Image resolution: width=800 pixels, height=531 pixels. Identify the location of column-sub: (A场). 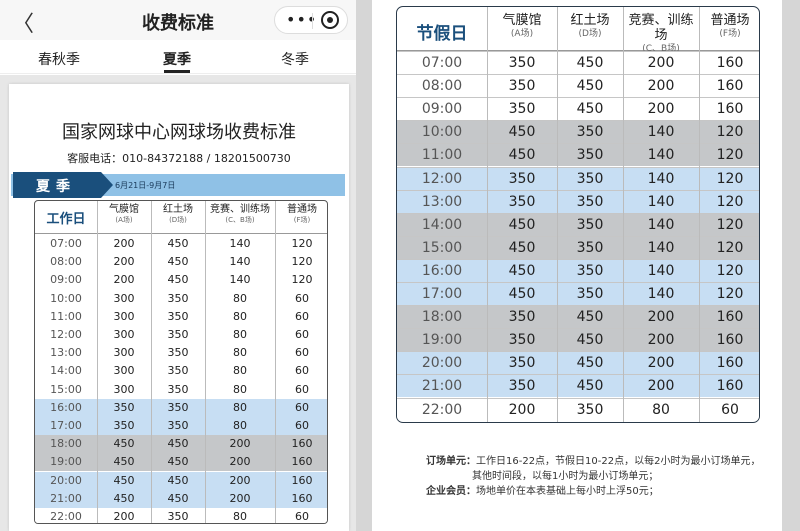
(522, 34).